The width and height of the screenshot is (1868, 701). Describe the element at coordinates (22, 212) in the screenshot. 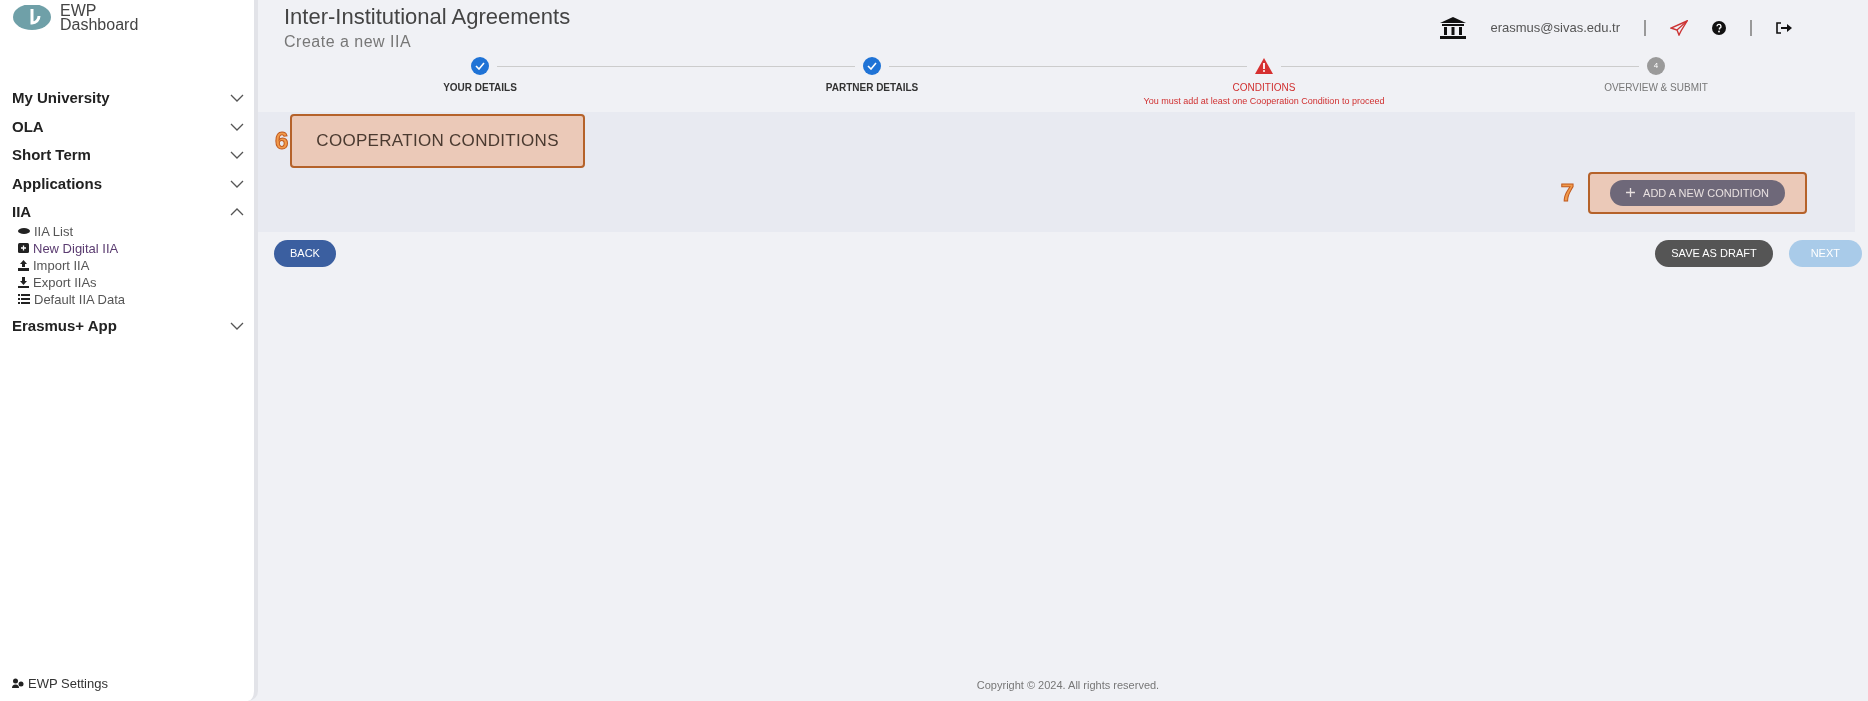

I see `menu-item: IIA` at that location.